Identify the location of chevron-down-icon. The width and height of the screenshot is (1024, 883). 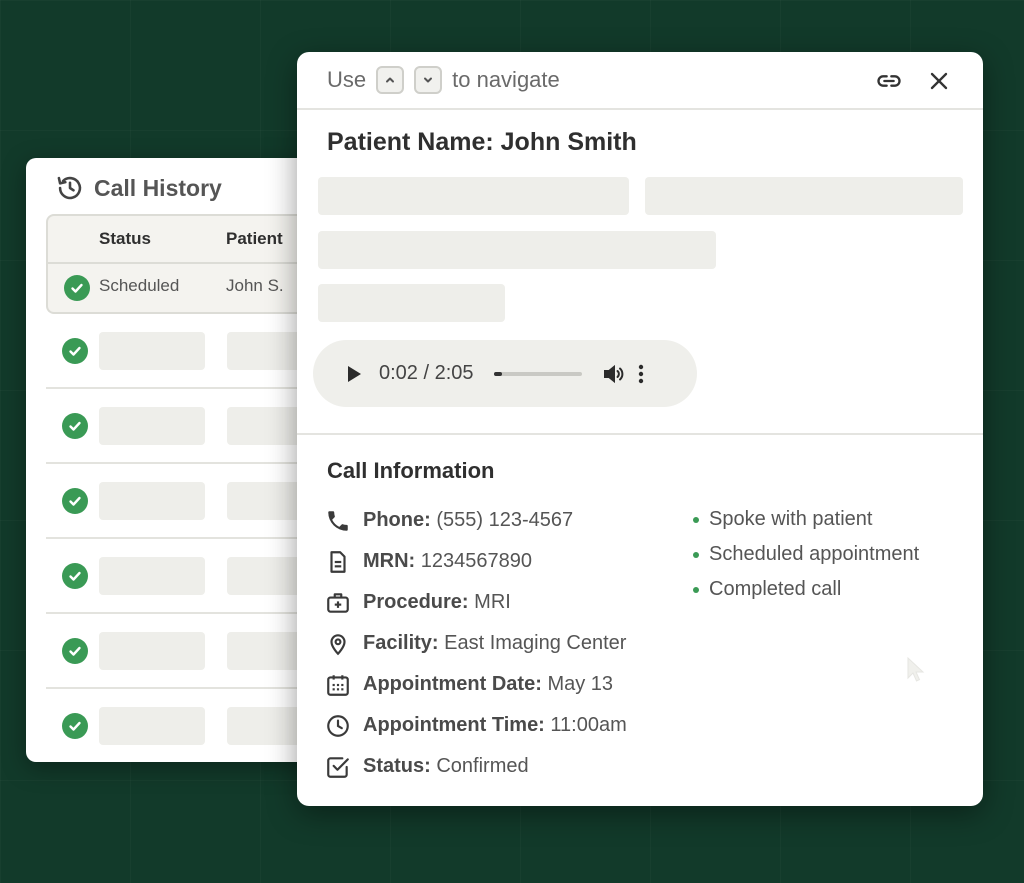
(428, 80).